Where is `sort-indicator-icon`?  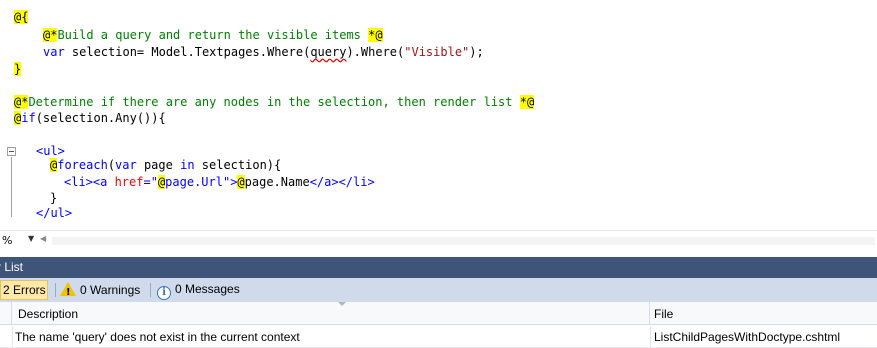 sort-indicator-icon is located at coordinates (342, 304).